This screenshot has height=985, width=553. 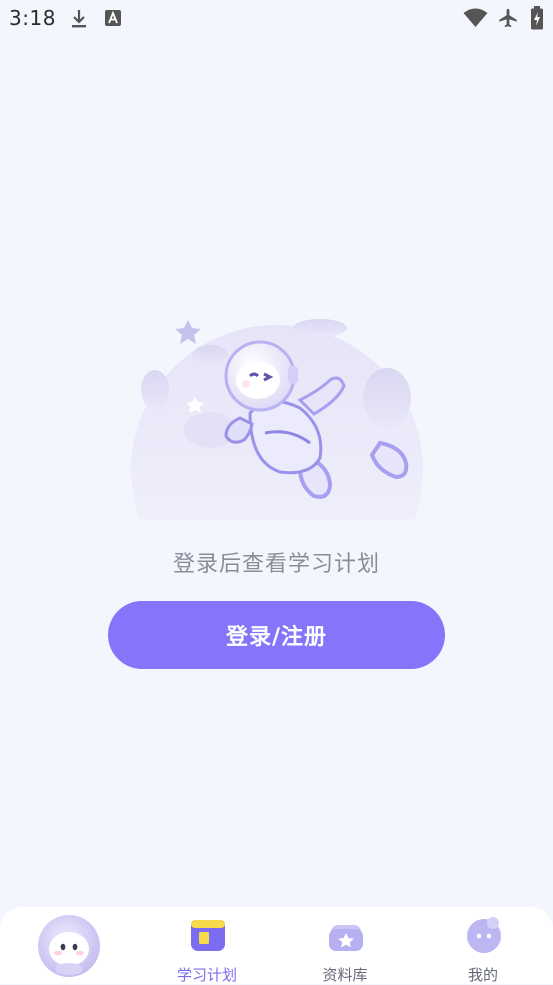 I want to click on tab-profile: 我的, so click(x=483, y=949).